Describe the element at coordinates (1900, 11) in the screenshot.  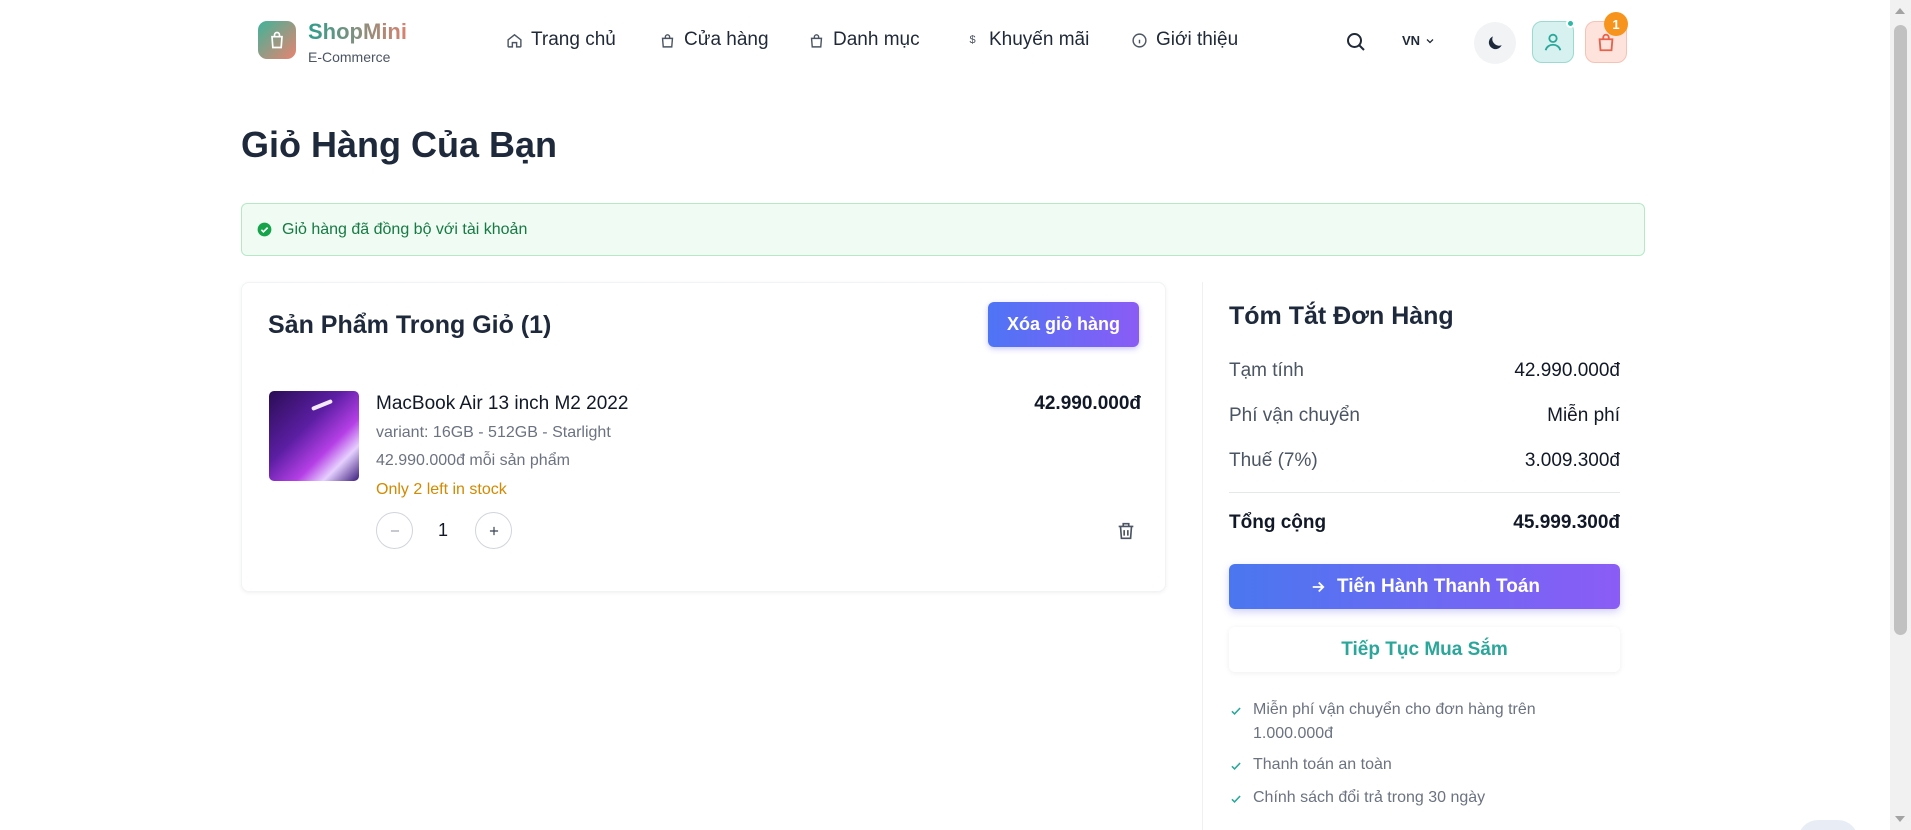
I see `scroll-up-arrow` at that location.